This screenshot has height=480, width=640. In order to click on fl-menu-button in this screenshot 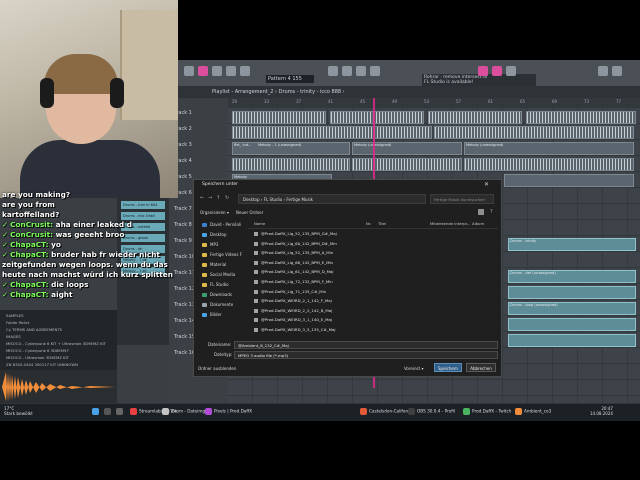, I will do `click(189, 71)`.